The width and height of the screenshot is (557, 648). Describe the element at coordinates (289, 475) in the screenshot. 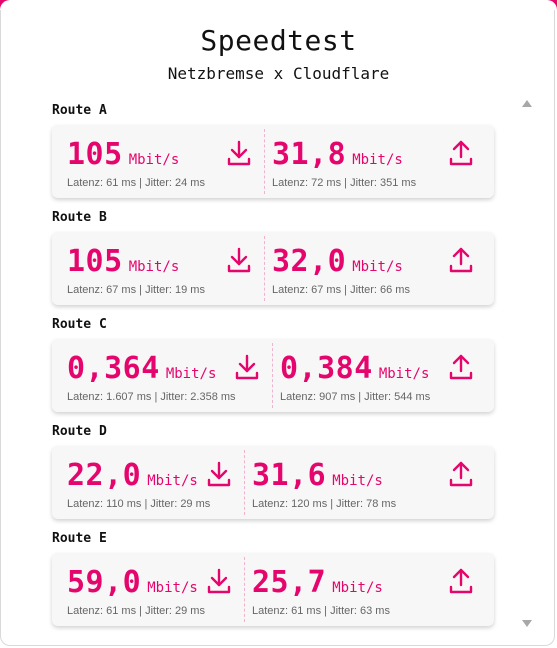

I see `upload-value: 31,6` at that location.